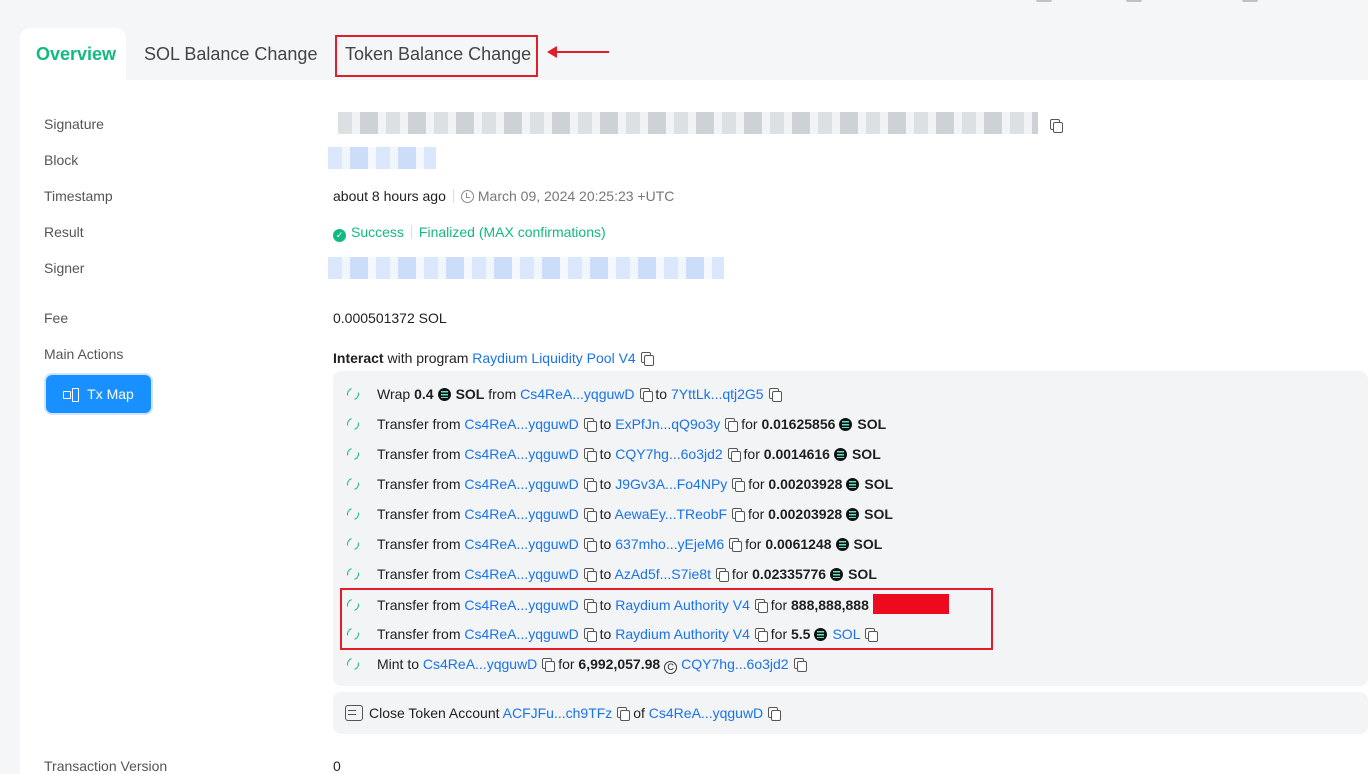 Image resolution: width=1368 pixels, height=774 pixels. What do you see at coordinates (512, 232) in the screenshot?
I see `result-confirmation: Finalized (MAX confirmations)` at bounding box center [512, 232].